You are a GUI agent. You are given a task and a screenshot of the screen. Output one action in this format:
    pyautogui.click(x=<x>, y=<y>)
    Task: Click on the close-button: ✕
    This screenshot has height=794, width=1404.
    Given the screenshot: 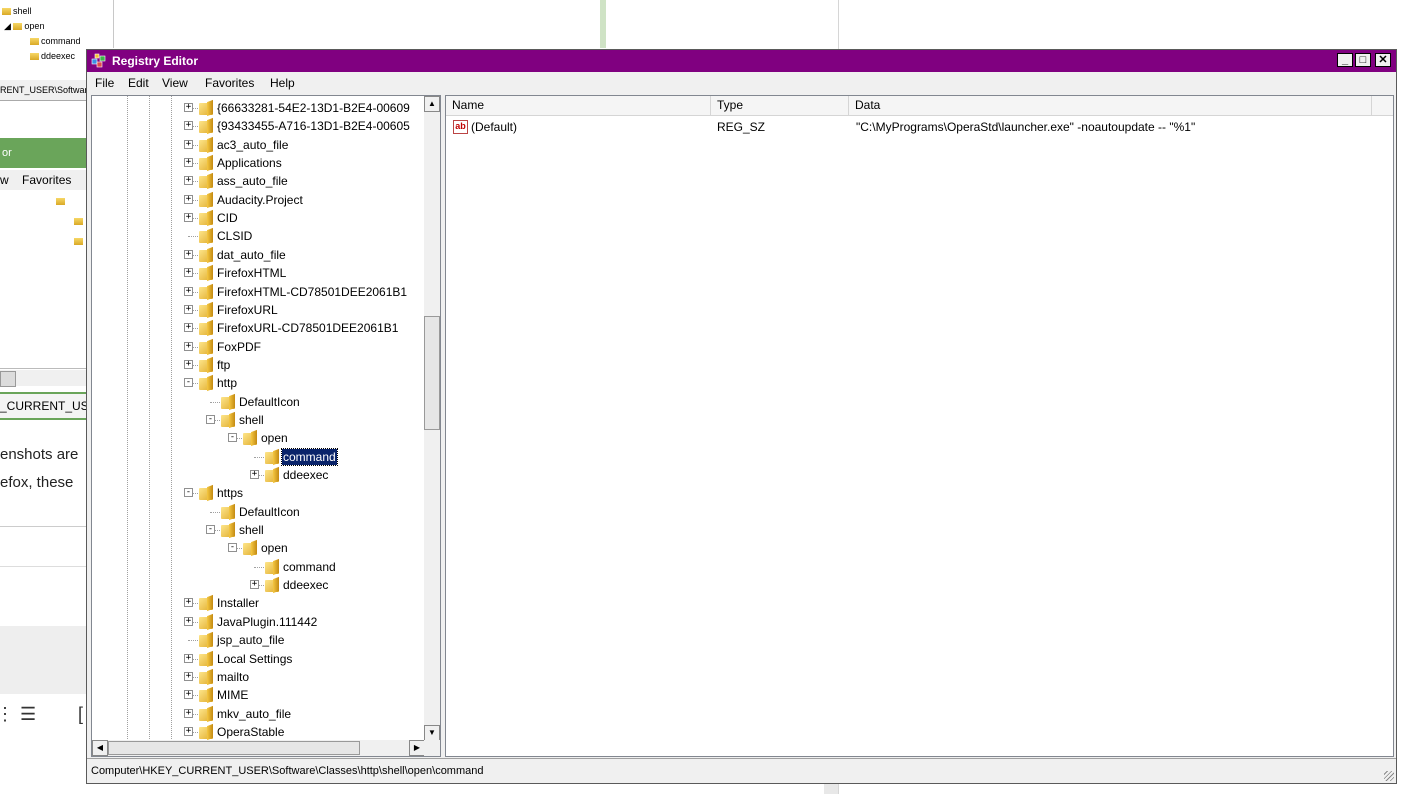 What is the action you would take?
    pyautogui.click(x=1383, y=60)
    